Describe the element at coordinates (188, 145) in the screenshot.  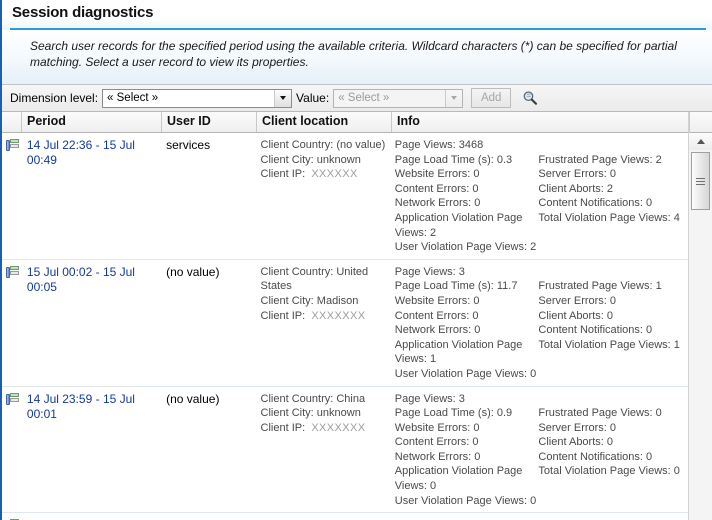
I see `user-id-value: services` at that location.